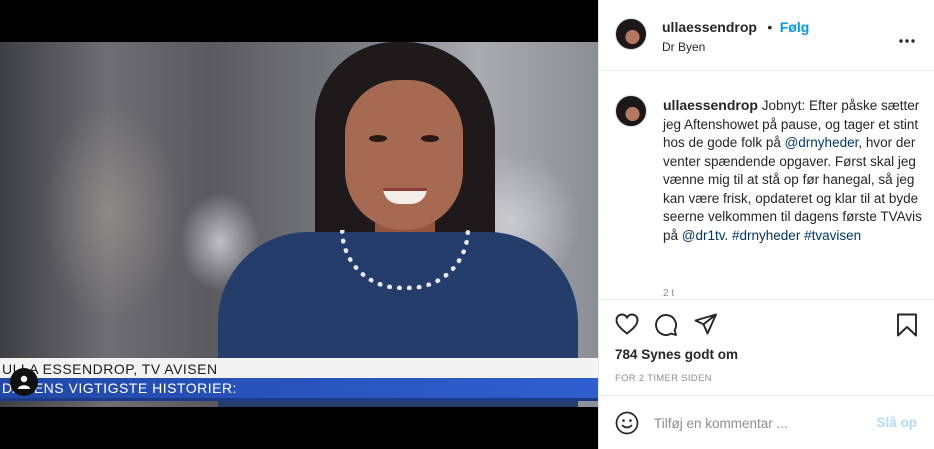 Image resolution: width=934 pixels, height=449 pixels. I want to click on background-blur, so click(110, 212).